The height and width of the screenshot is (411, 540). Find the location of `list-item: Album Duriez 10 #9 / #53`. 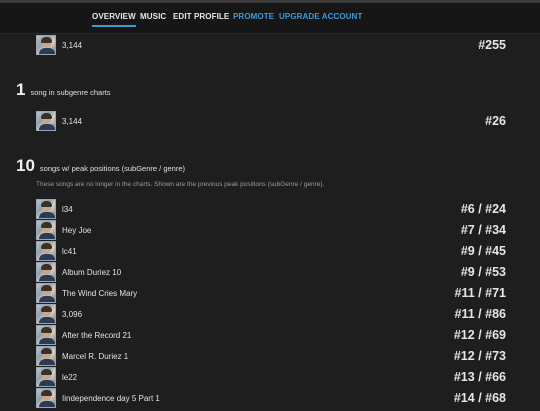

list-item: Album Duriez 10 #9 / #53 is located at coordinates (278, 272).